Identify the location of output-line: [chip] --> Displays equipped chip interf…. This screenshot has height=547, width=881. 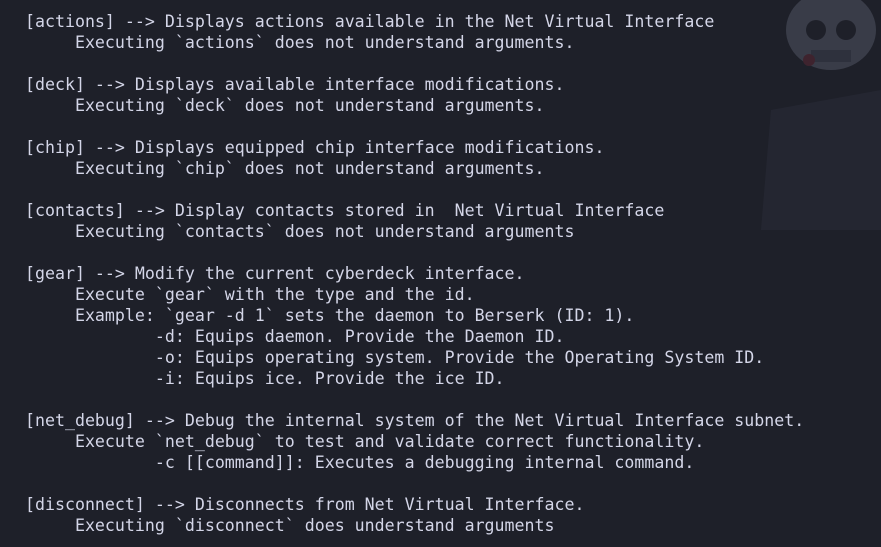
(315, 147).